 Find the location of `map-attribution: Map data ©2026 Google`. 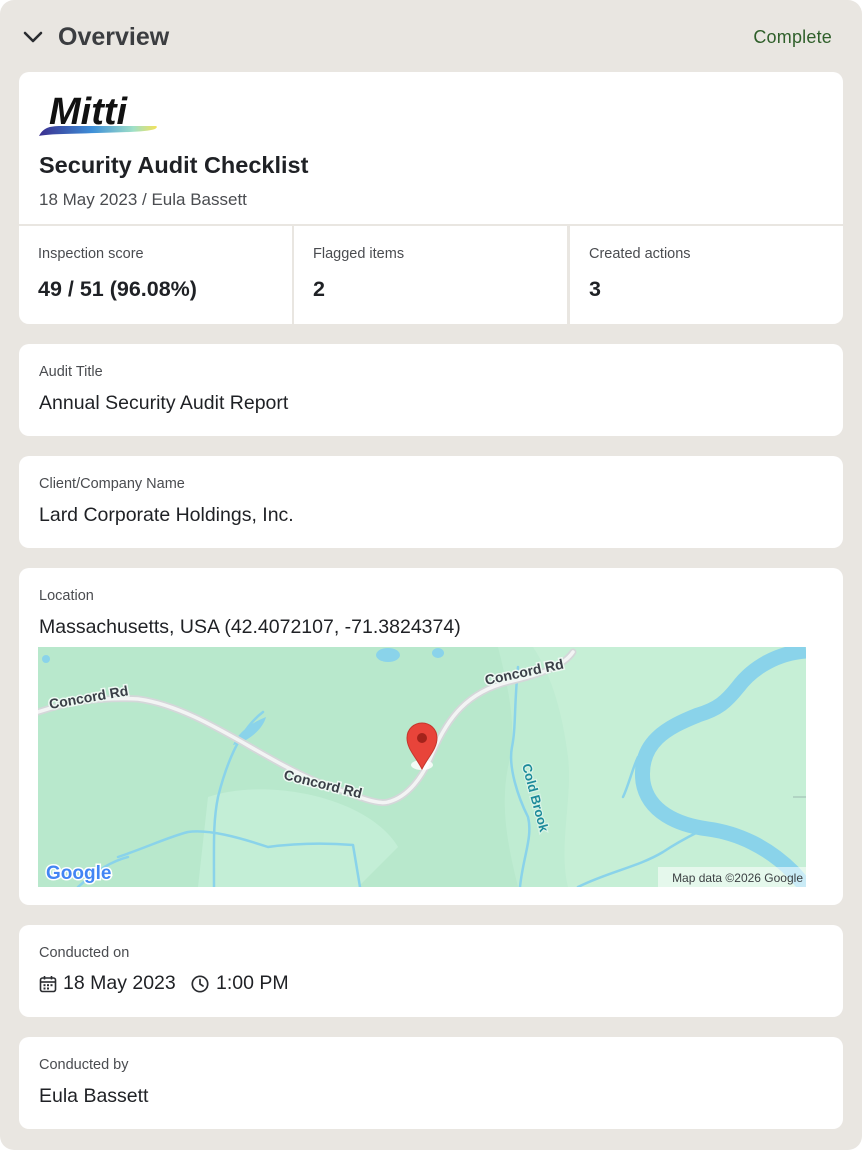

map-attribution: Map data ©2026 Google is located at coordinates (737, 878).